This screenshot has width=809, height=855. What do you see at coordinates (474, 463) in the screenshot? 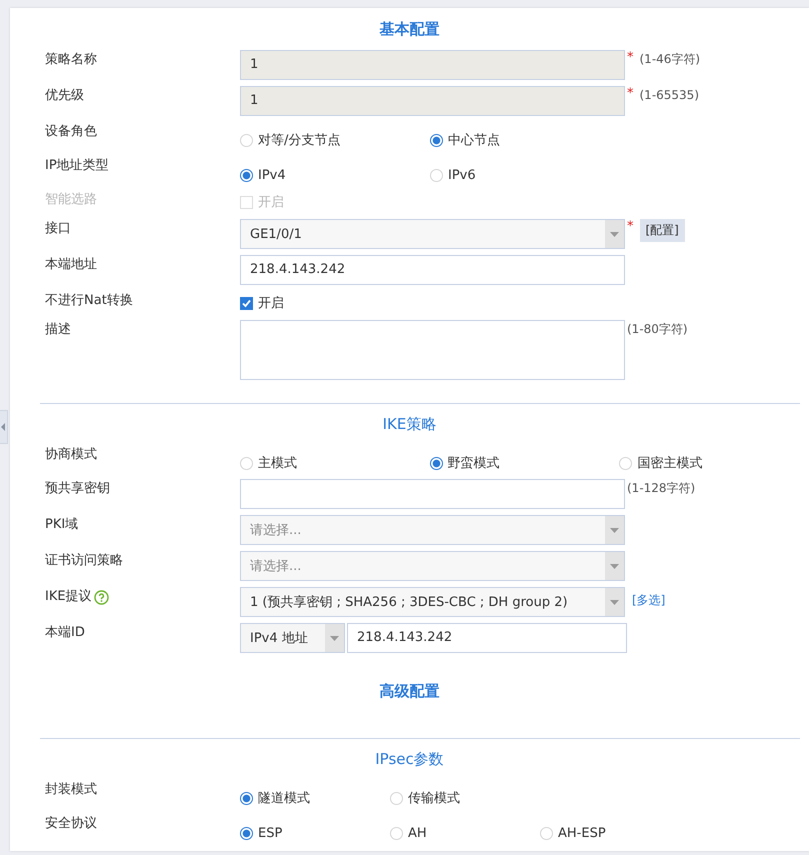
I see `radio-label: 野蛮模式` at bounding box center [474, 463].